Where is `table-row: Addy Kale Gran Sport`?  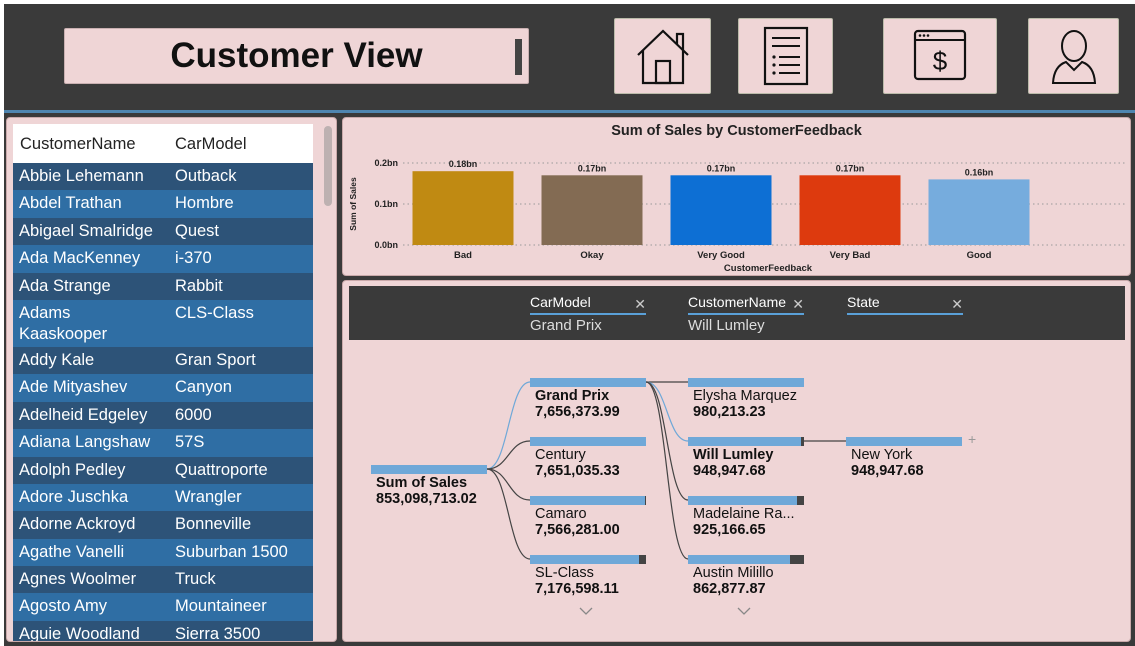 table-row: Addy Kale Gran Sport is located at coordinates (163, 360).